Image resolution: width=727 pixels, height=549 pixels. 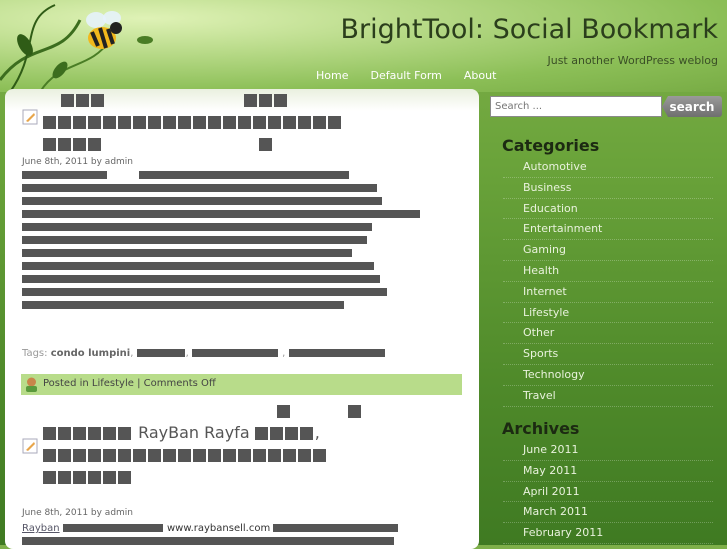 I want to click on post-title, so click(x=253, y=122).